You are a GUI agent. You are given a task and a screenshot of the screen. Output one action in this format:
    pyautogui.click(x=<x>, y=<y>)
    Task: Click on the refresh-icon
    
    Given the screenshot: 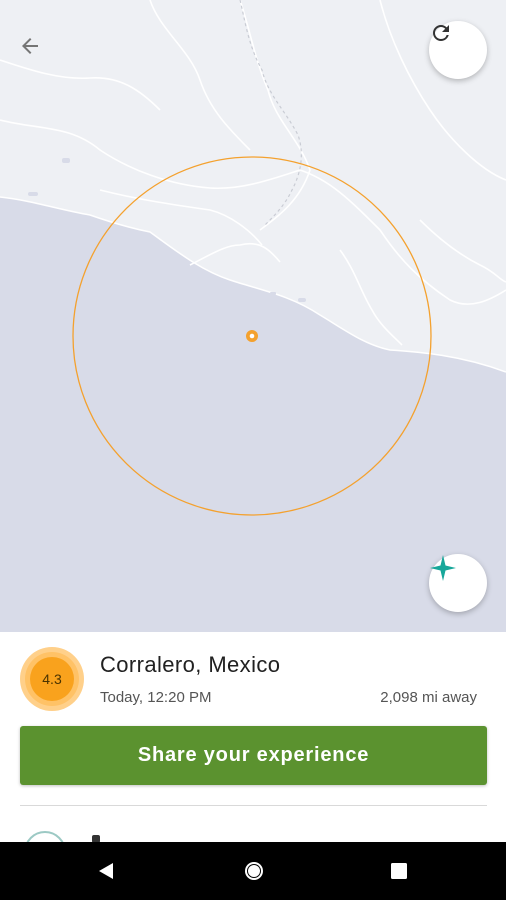 What is the action you would take?
    pyautogui.click(x=441, y=33)
    